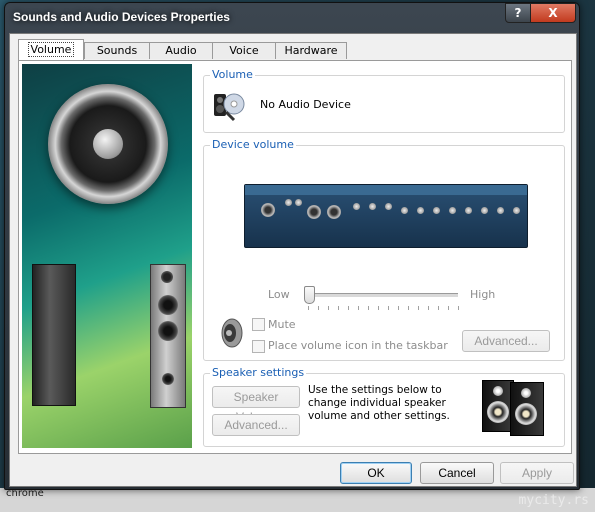 This screenshot has height=512, width=595. I want to click on mute-label: Mute, so click(282, 324).